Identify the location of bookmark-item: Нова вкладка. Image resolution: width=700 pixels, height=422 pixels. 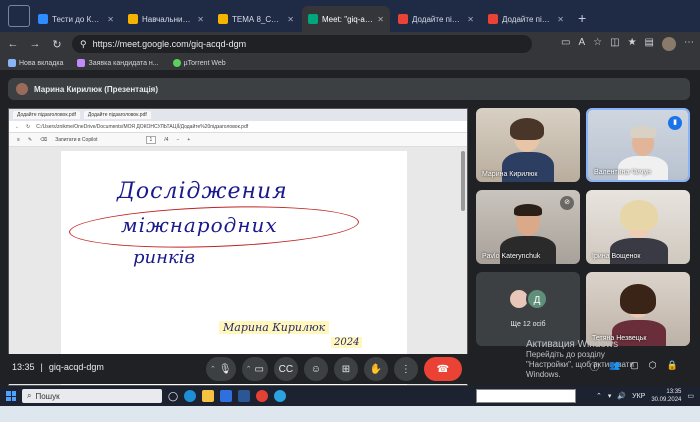
(35, 63).